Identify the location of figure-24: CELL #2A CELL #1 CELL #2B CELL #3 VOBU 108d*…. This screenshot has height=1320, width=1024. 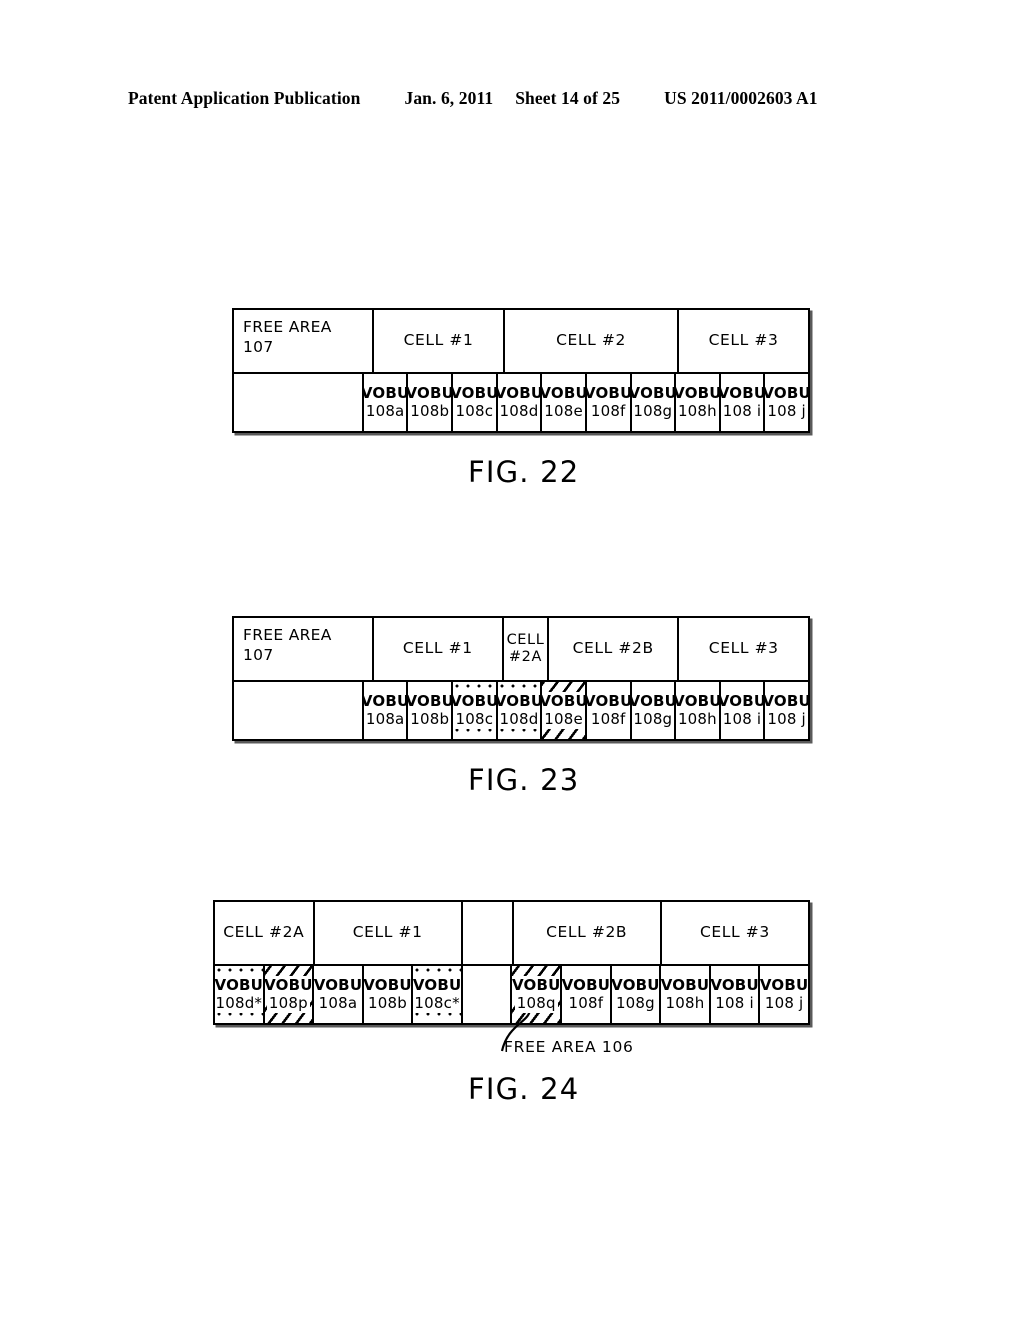
(511, 962).